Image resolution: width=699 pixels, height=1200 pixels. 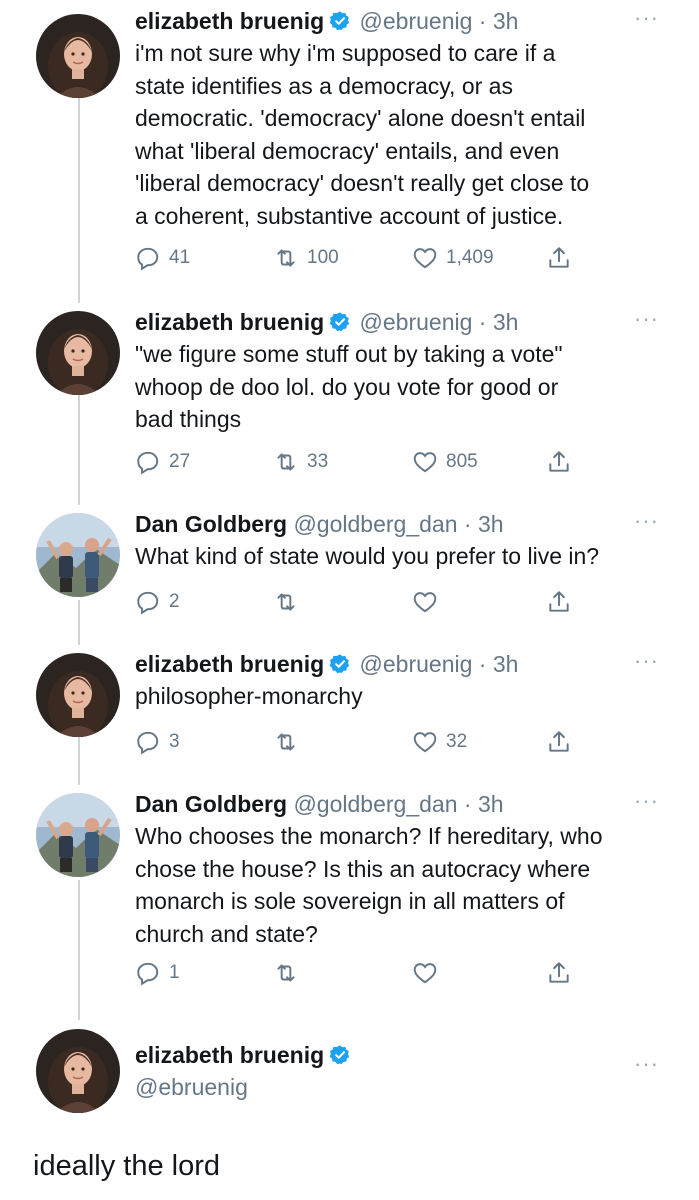 I want to click on tweet-actions: 27 33 805, so click(x=365, y=462).